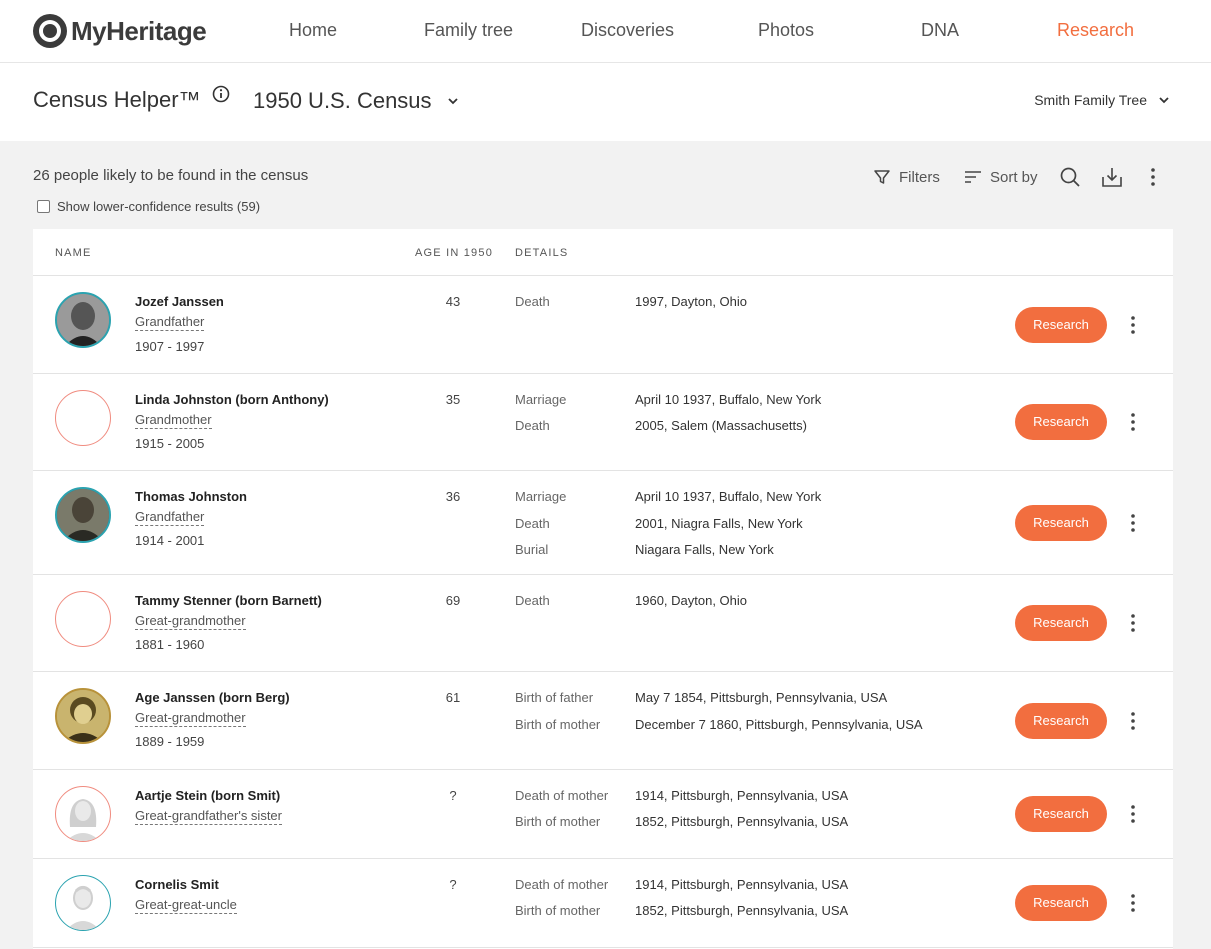  Describe the element at coordinates (704, 549) in the screenshot. I see `event-value: Niagara Falls, New York` at that location.